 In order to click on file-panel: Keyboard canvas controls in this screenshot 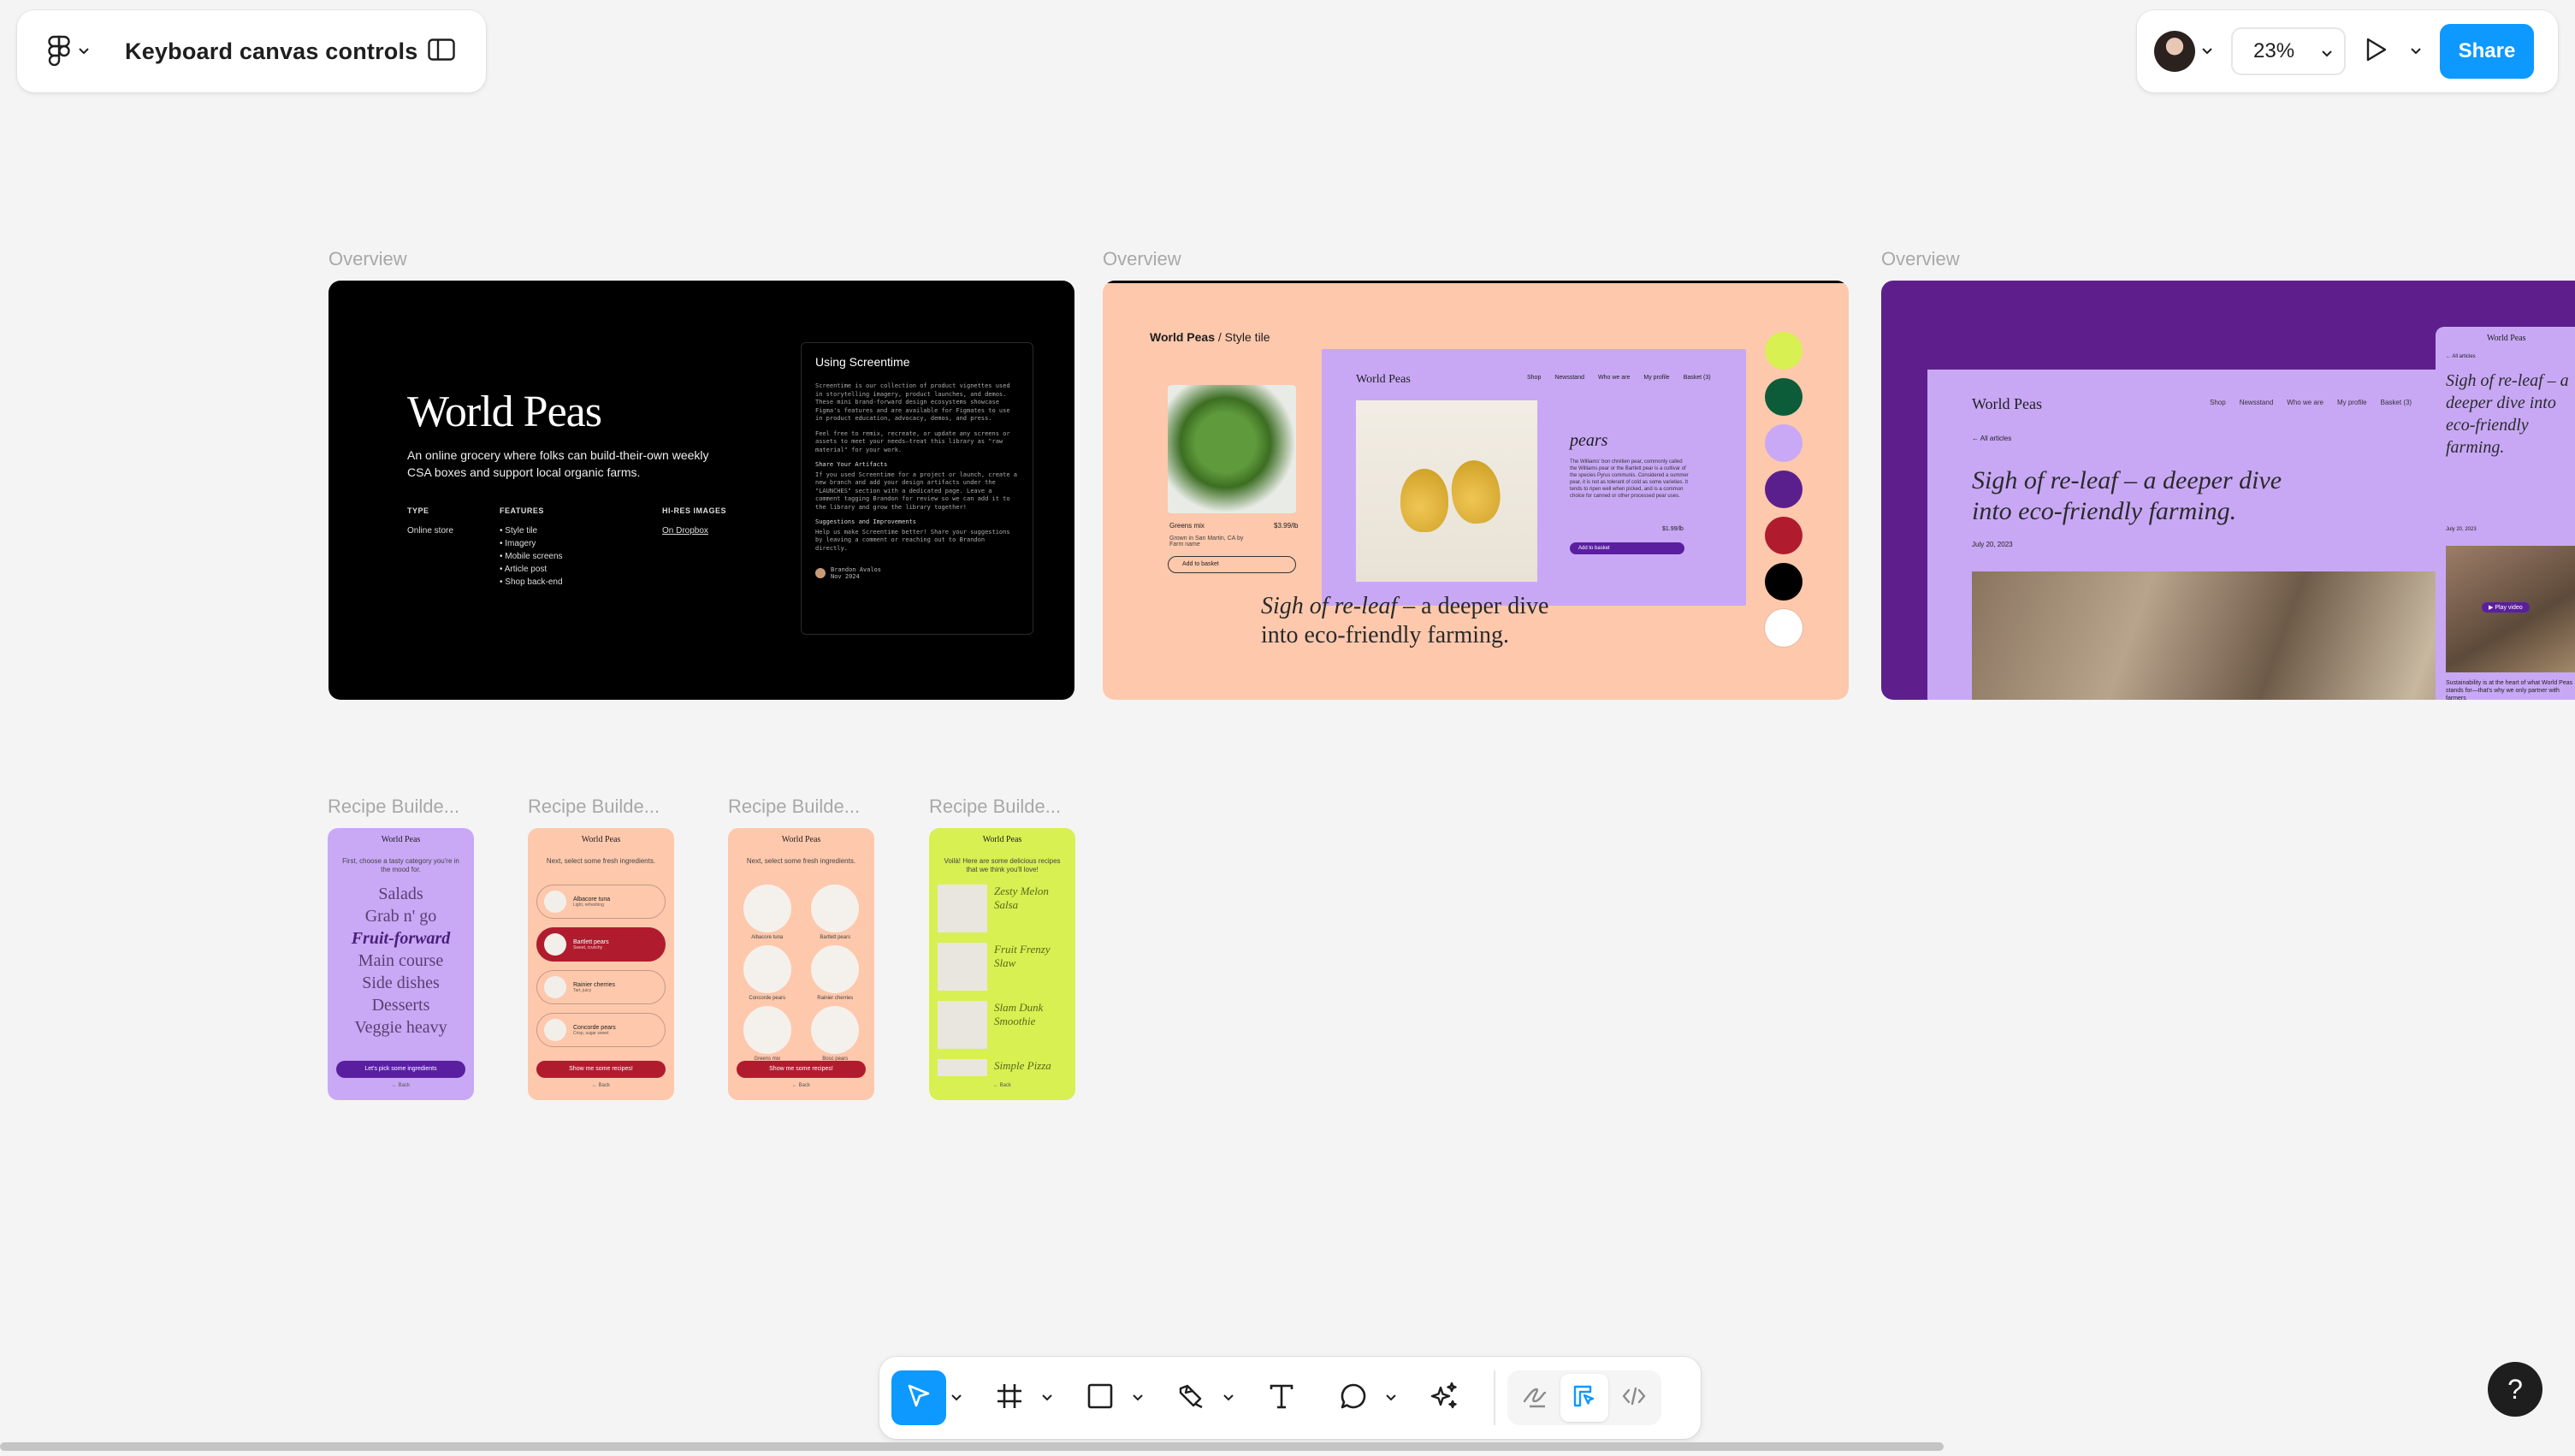, I will do `click(252, 51)`.